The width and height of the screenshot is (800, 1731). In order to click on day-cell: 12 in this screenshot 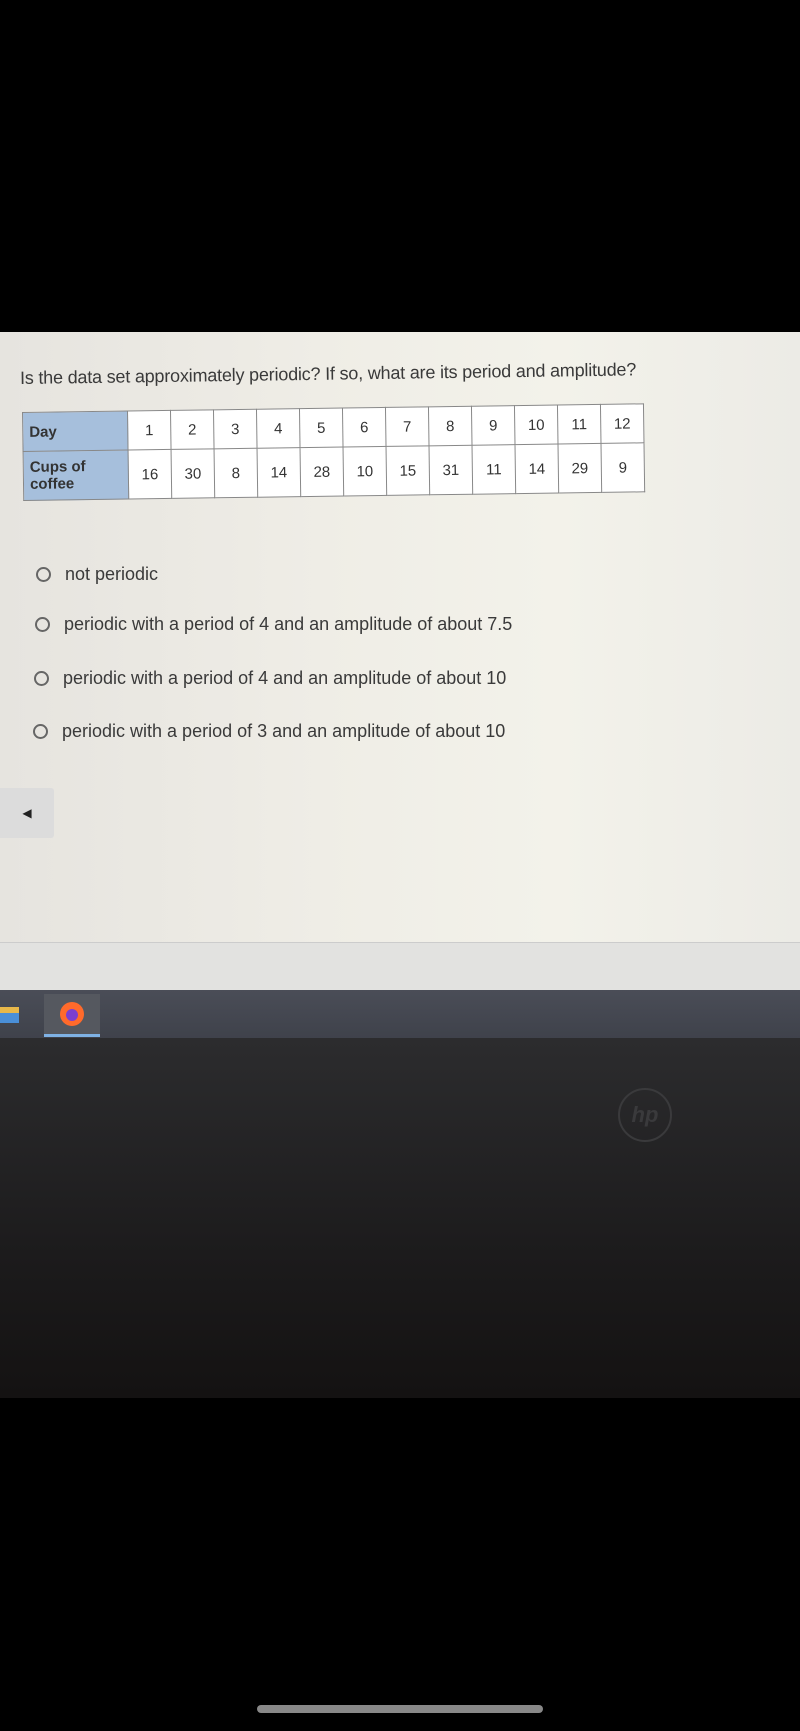, I will do `click(622, 423)`.